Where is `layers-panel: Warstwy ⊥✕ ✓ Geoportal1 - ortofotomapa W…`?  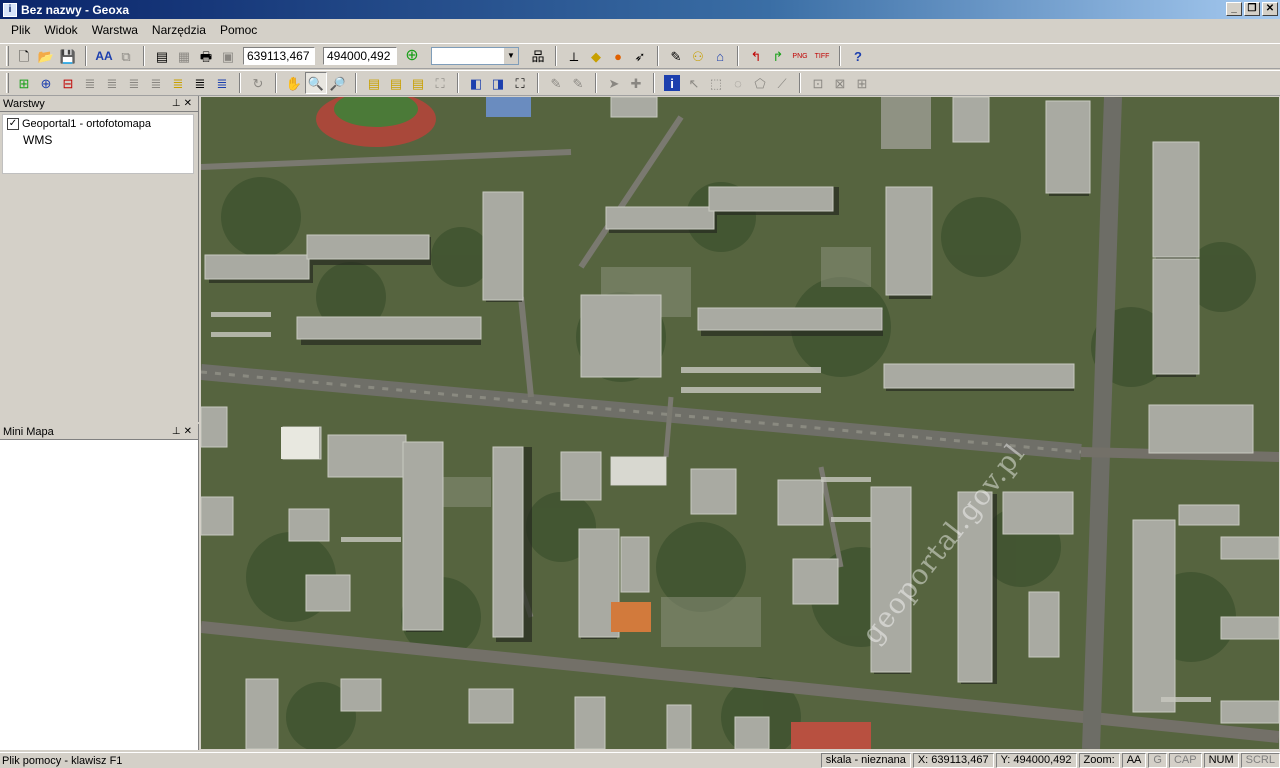 layers-panel: Warstwy ⊥✕ ✓ Geoportal1 - ortofotomapa W… is located at coordinates (99, 259).